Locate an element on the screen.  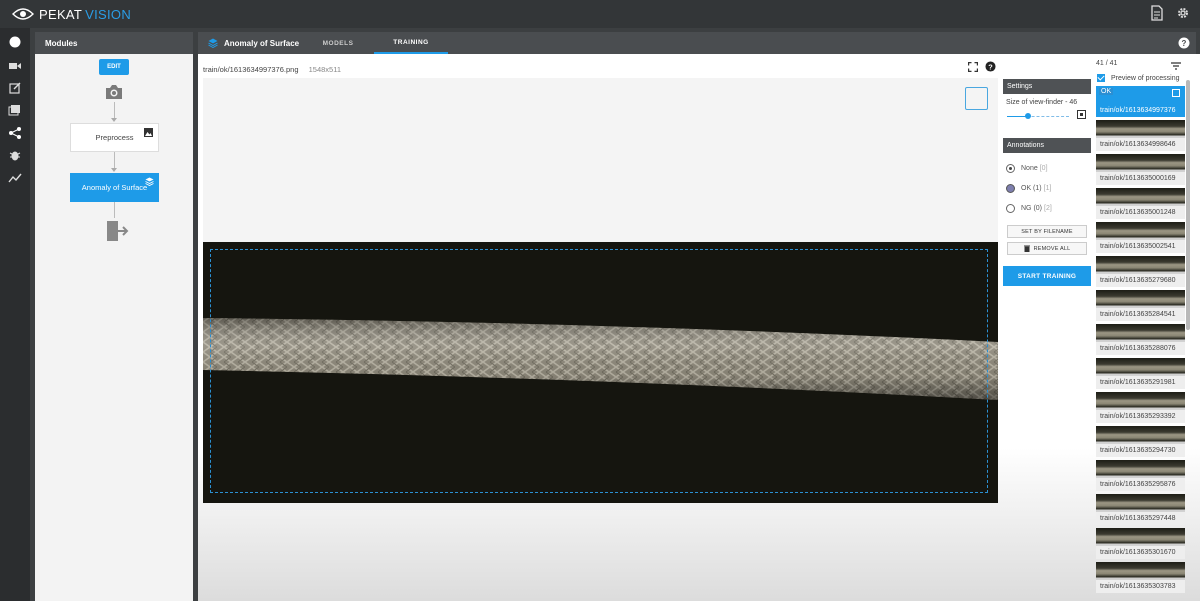
main-header: Anomaly of Surface MODELS TRAINING ? is located at coordinates (697, 43).